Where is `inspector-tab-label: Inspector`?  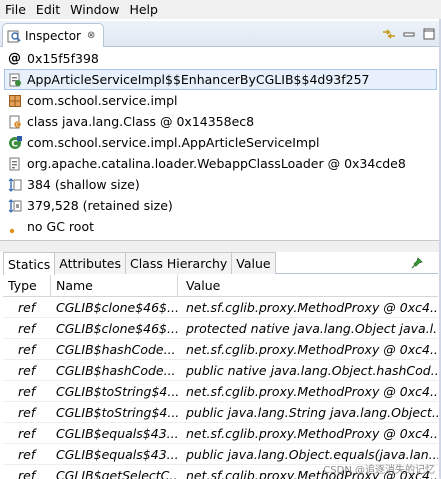 inspector-tab-label: Inspector is located at coordinates (53, 35).